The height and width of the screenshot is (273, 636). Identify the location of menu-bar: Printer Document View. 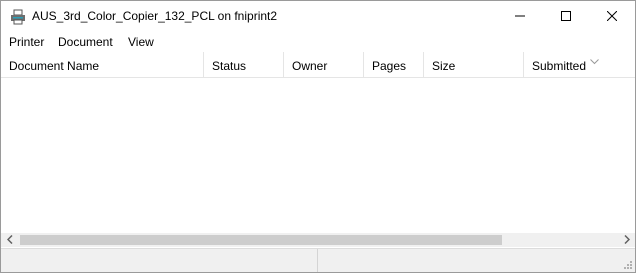
(318, 42).